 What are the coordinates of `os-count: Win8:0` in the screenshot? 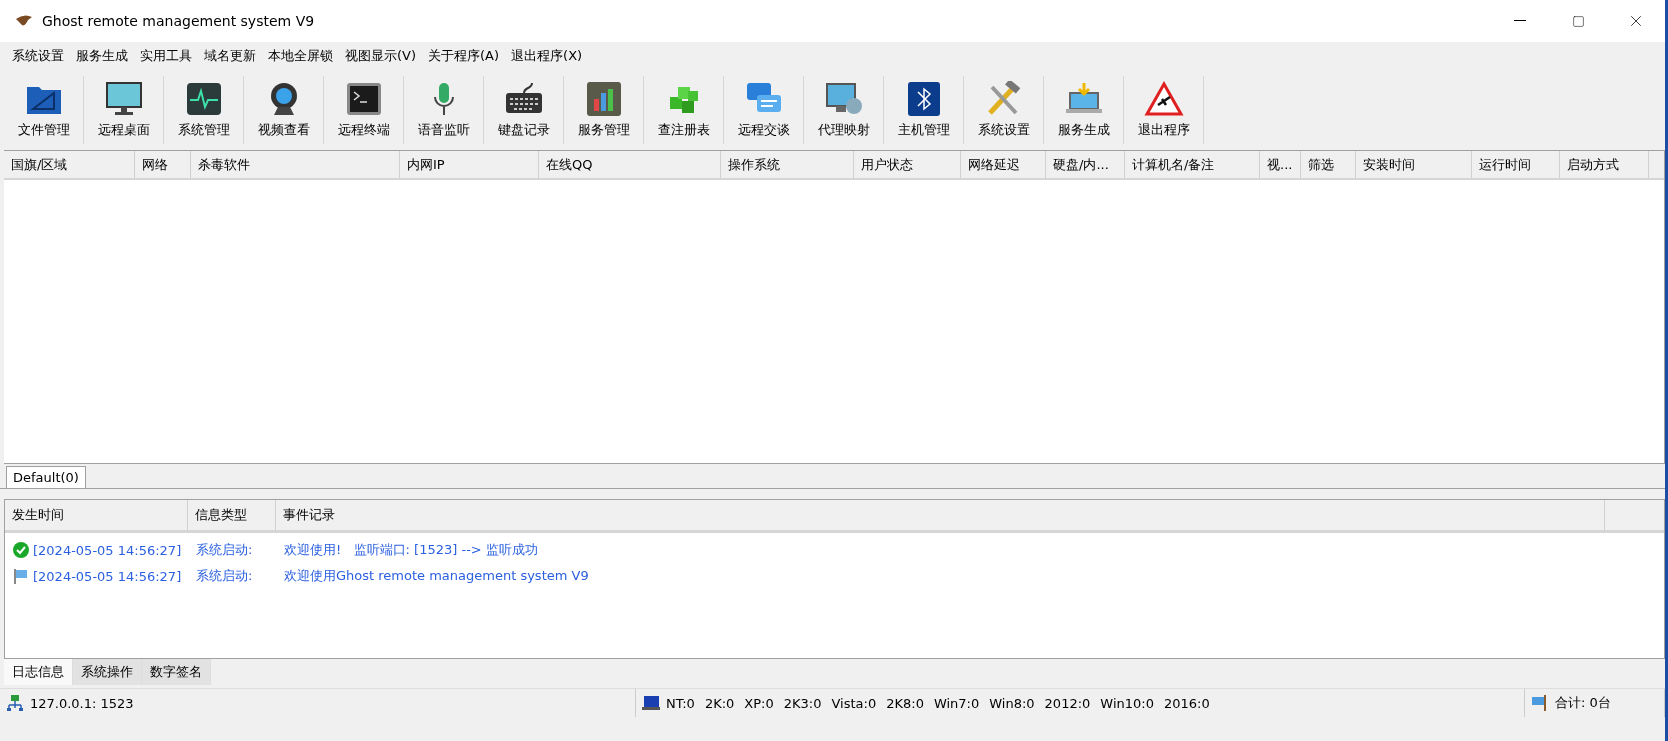 It's located at (1012, 703).